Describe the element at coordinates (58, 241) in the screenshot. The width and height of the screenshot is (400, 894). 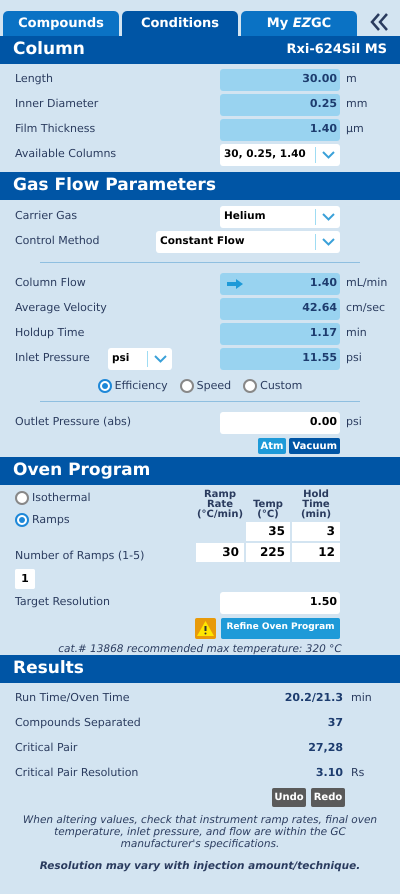
I see `field-label: Control Method` at that location.